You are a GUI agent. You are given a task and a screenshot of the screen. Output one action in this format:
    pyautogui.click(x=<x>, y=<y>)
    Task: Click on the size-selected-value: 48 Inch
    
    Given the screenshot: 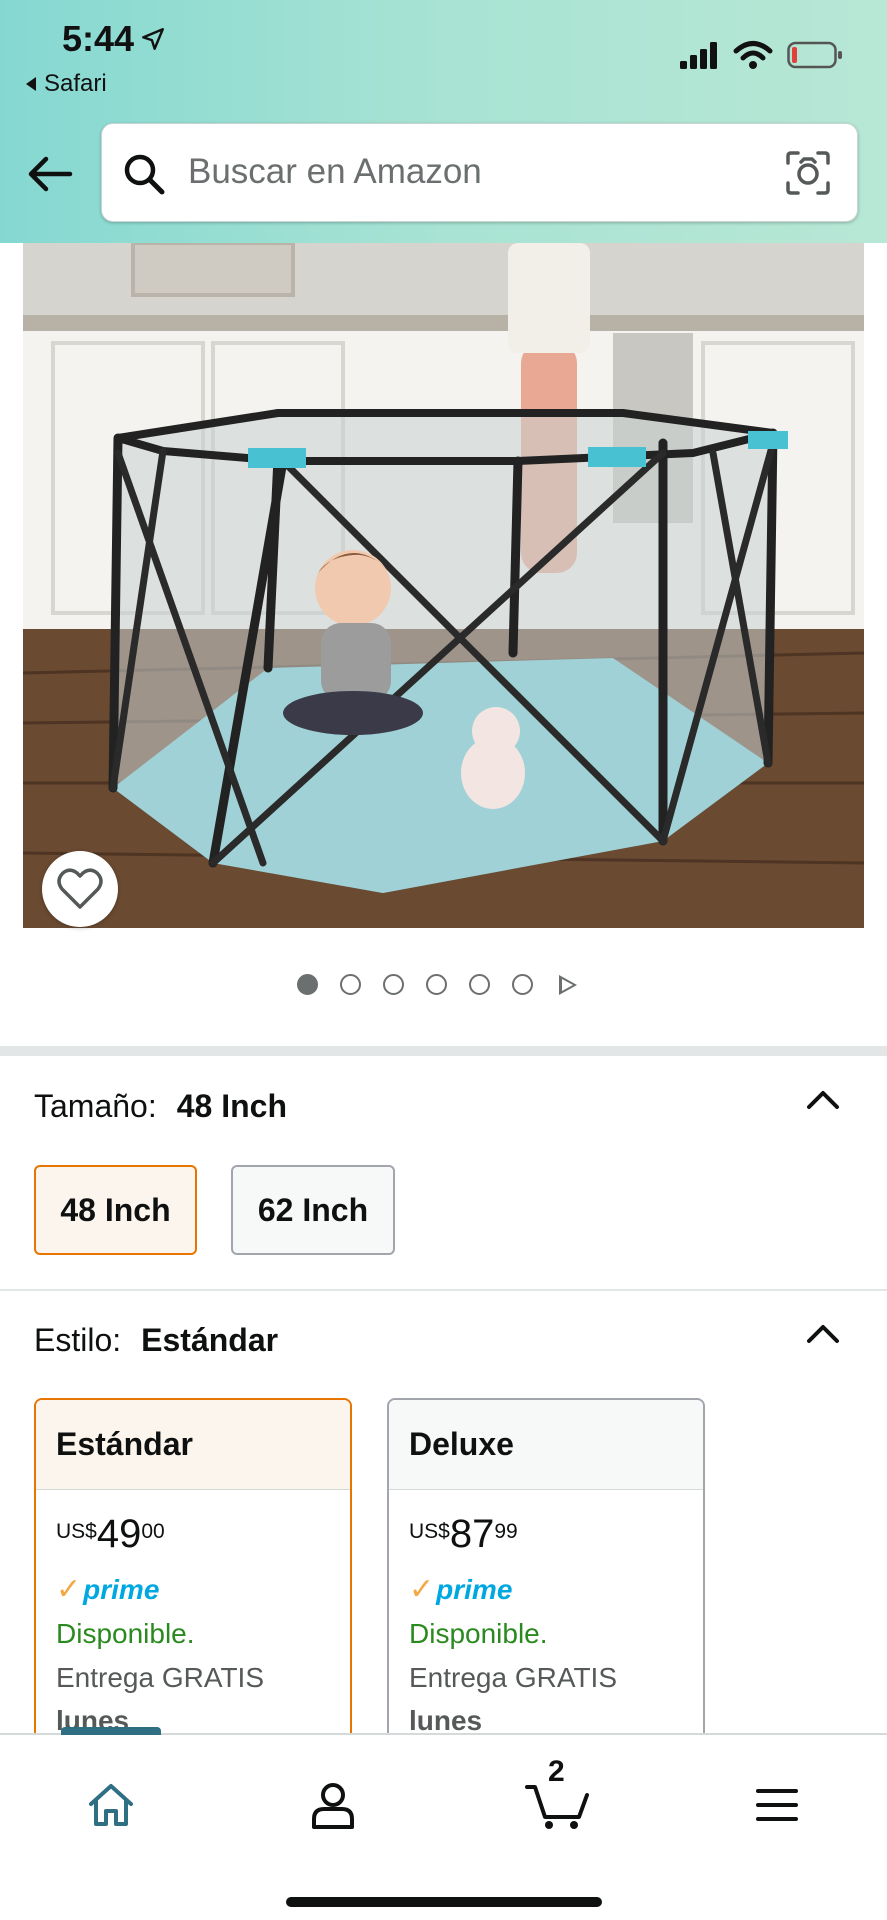 What is the action you would take?
    pyautogui.click(x=231, y=1106)
    